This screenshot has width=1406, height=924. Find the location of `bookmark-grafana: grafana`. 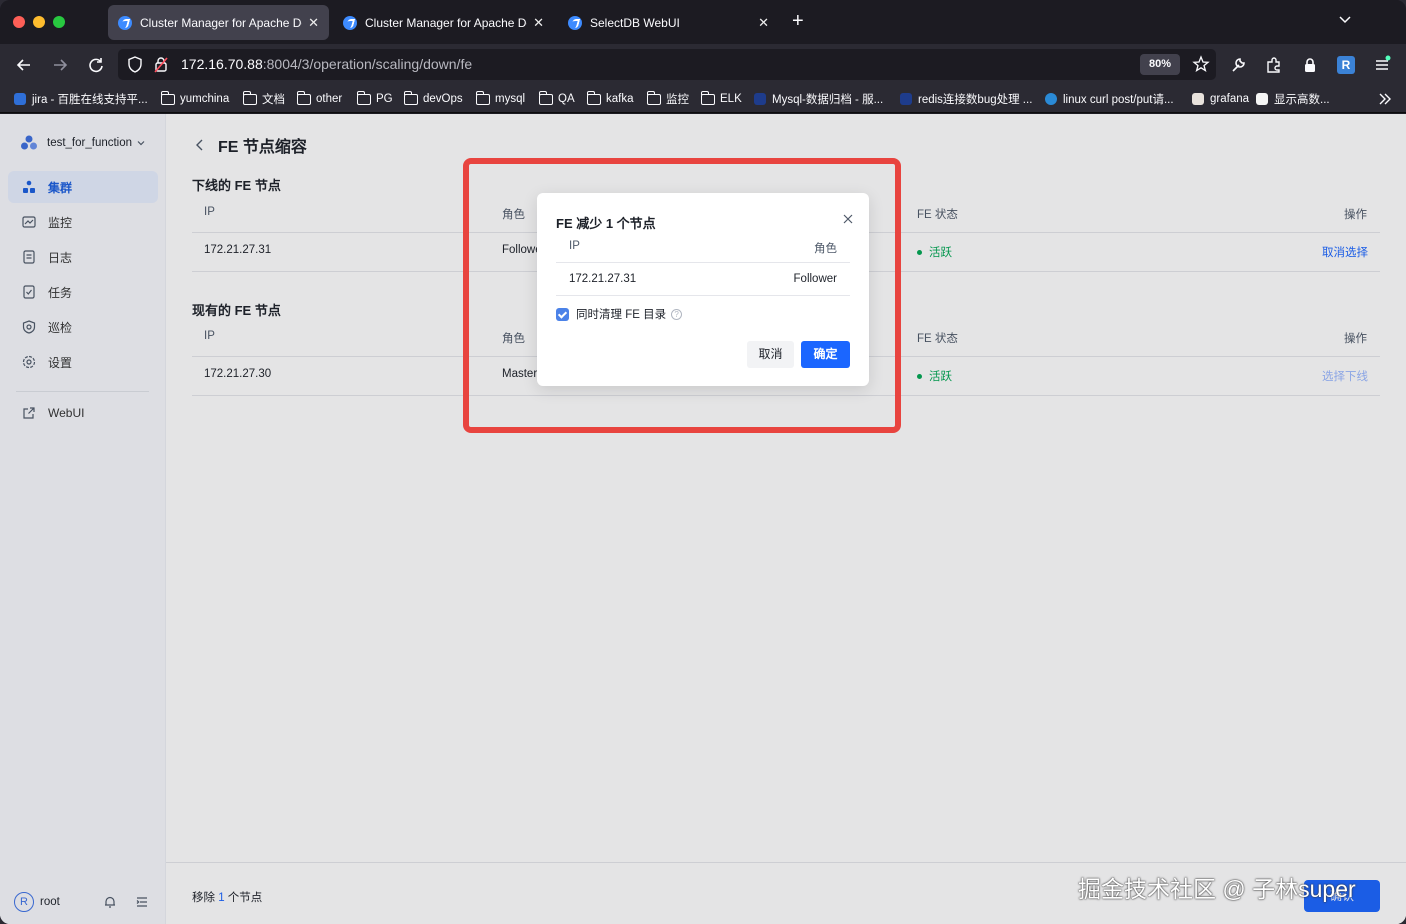

bookmark-grafana: grafana is located at coordinates (1220, 99).